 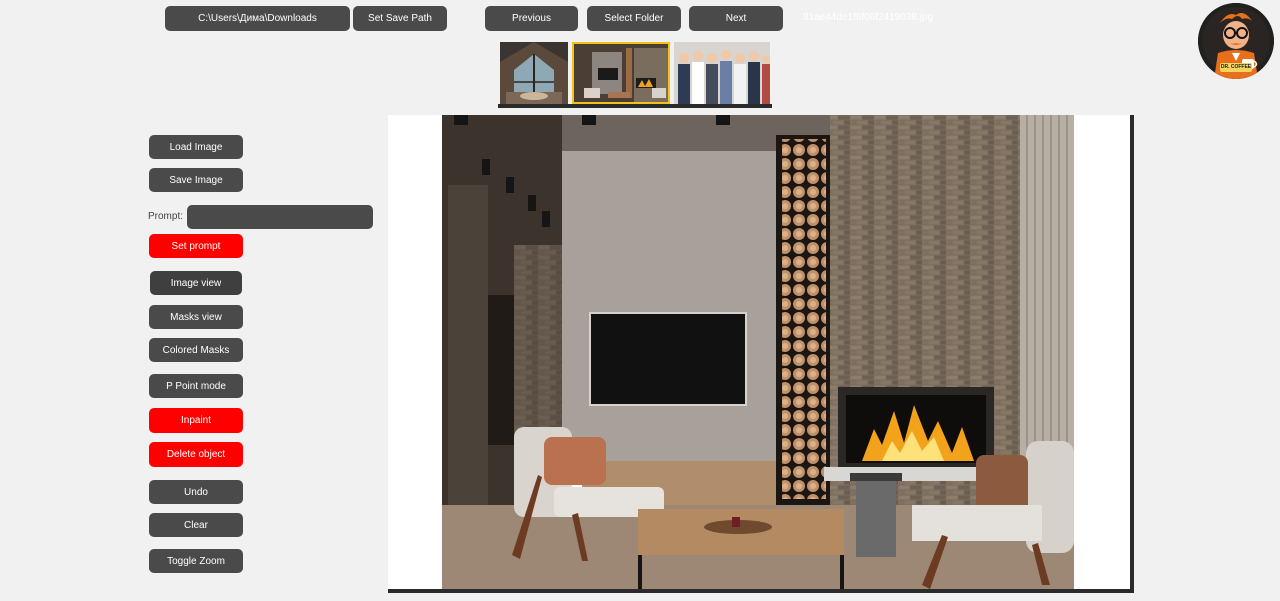 What do you see at coordinates (196, 283) in the screenshot?
I see `image-view-button: Image view` at bounding box center [196, 283].